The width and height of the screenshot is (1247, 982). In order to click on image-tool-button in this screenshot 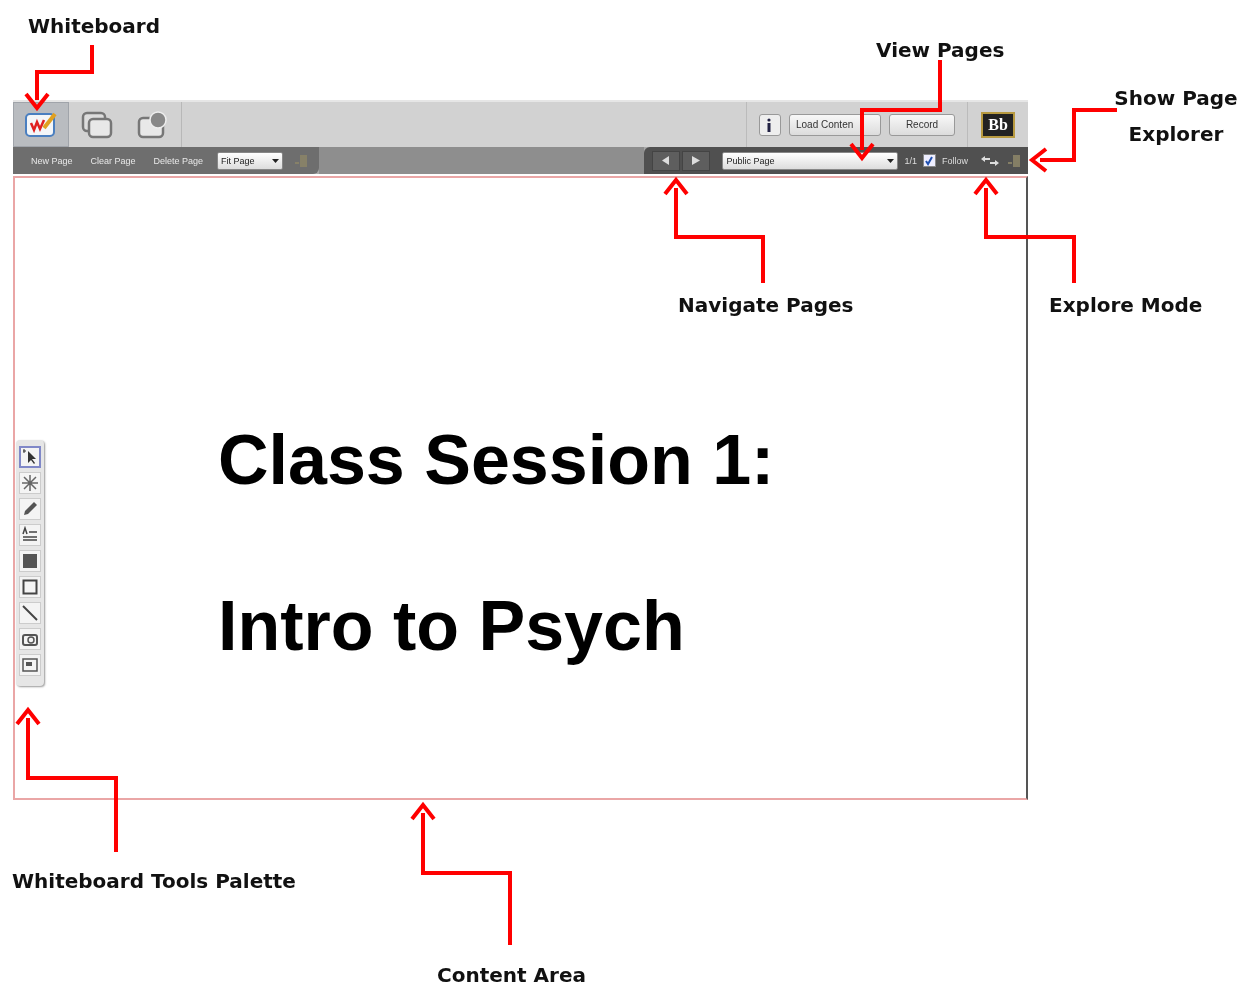, I will do `click(30, 665)`.